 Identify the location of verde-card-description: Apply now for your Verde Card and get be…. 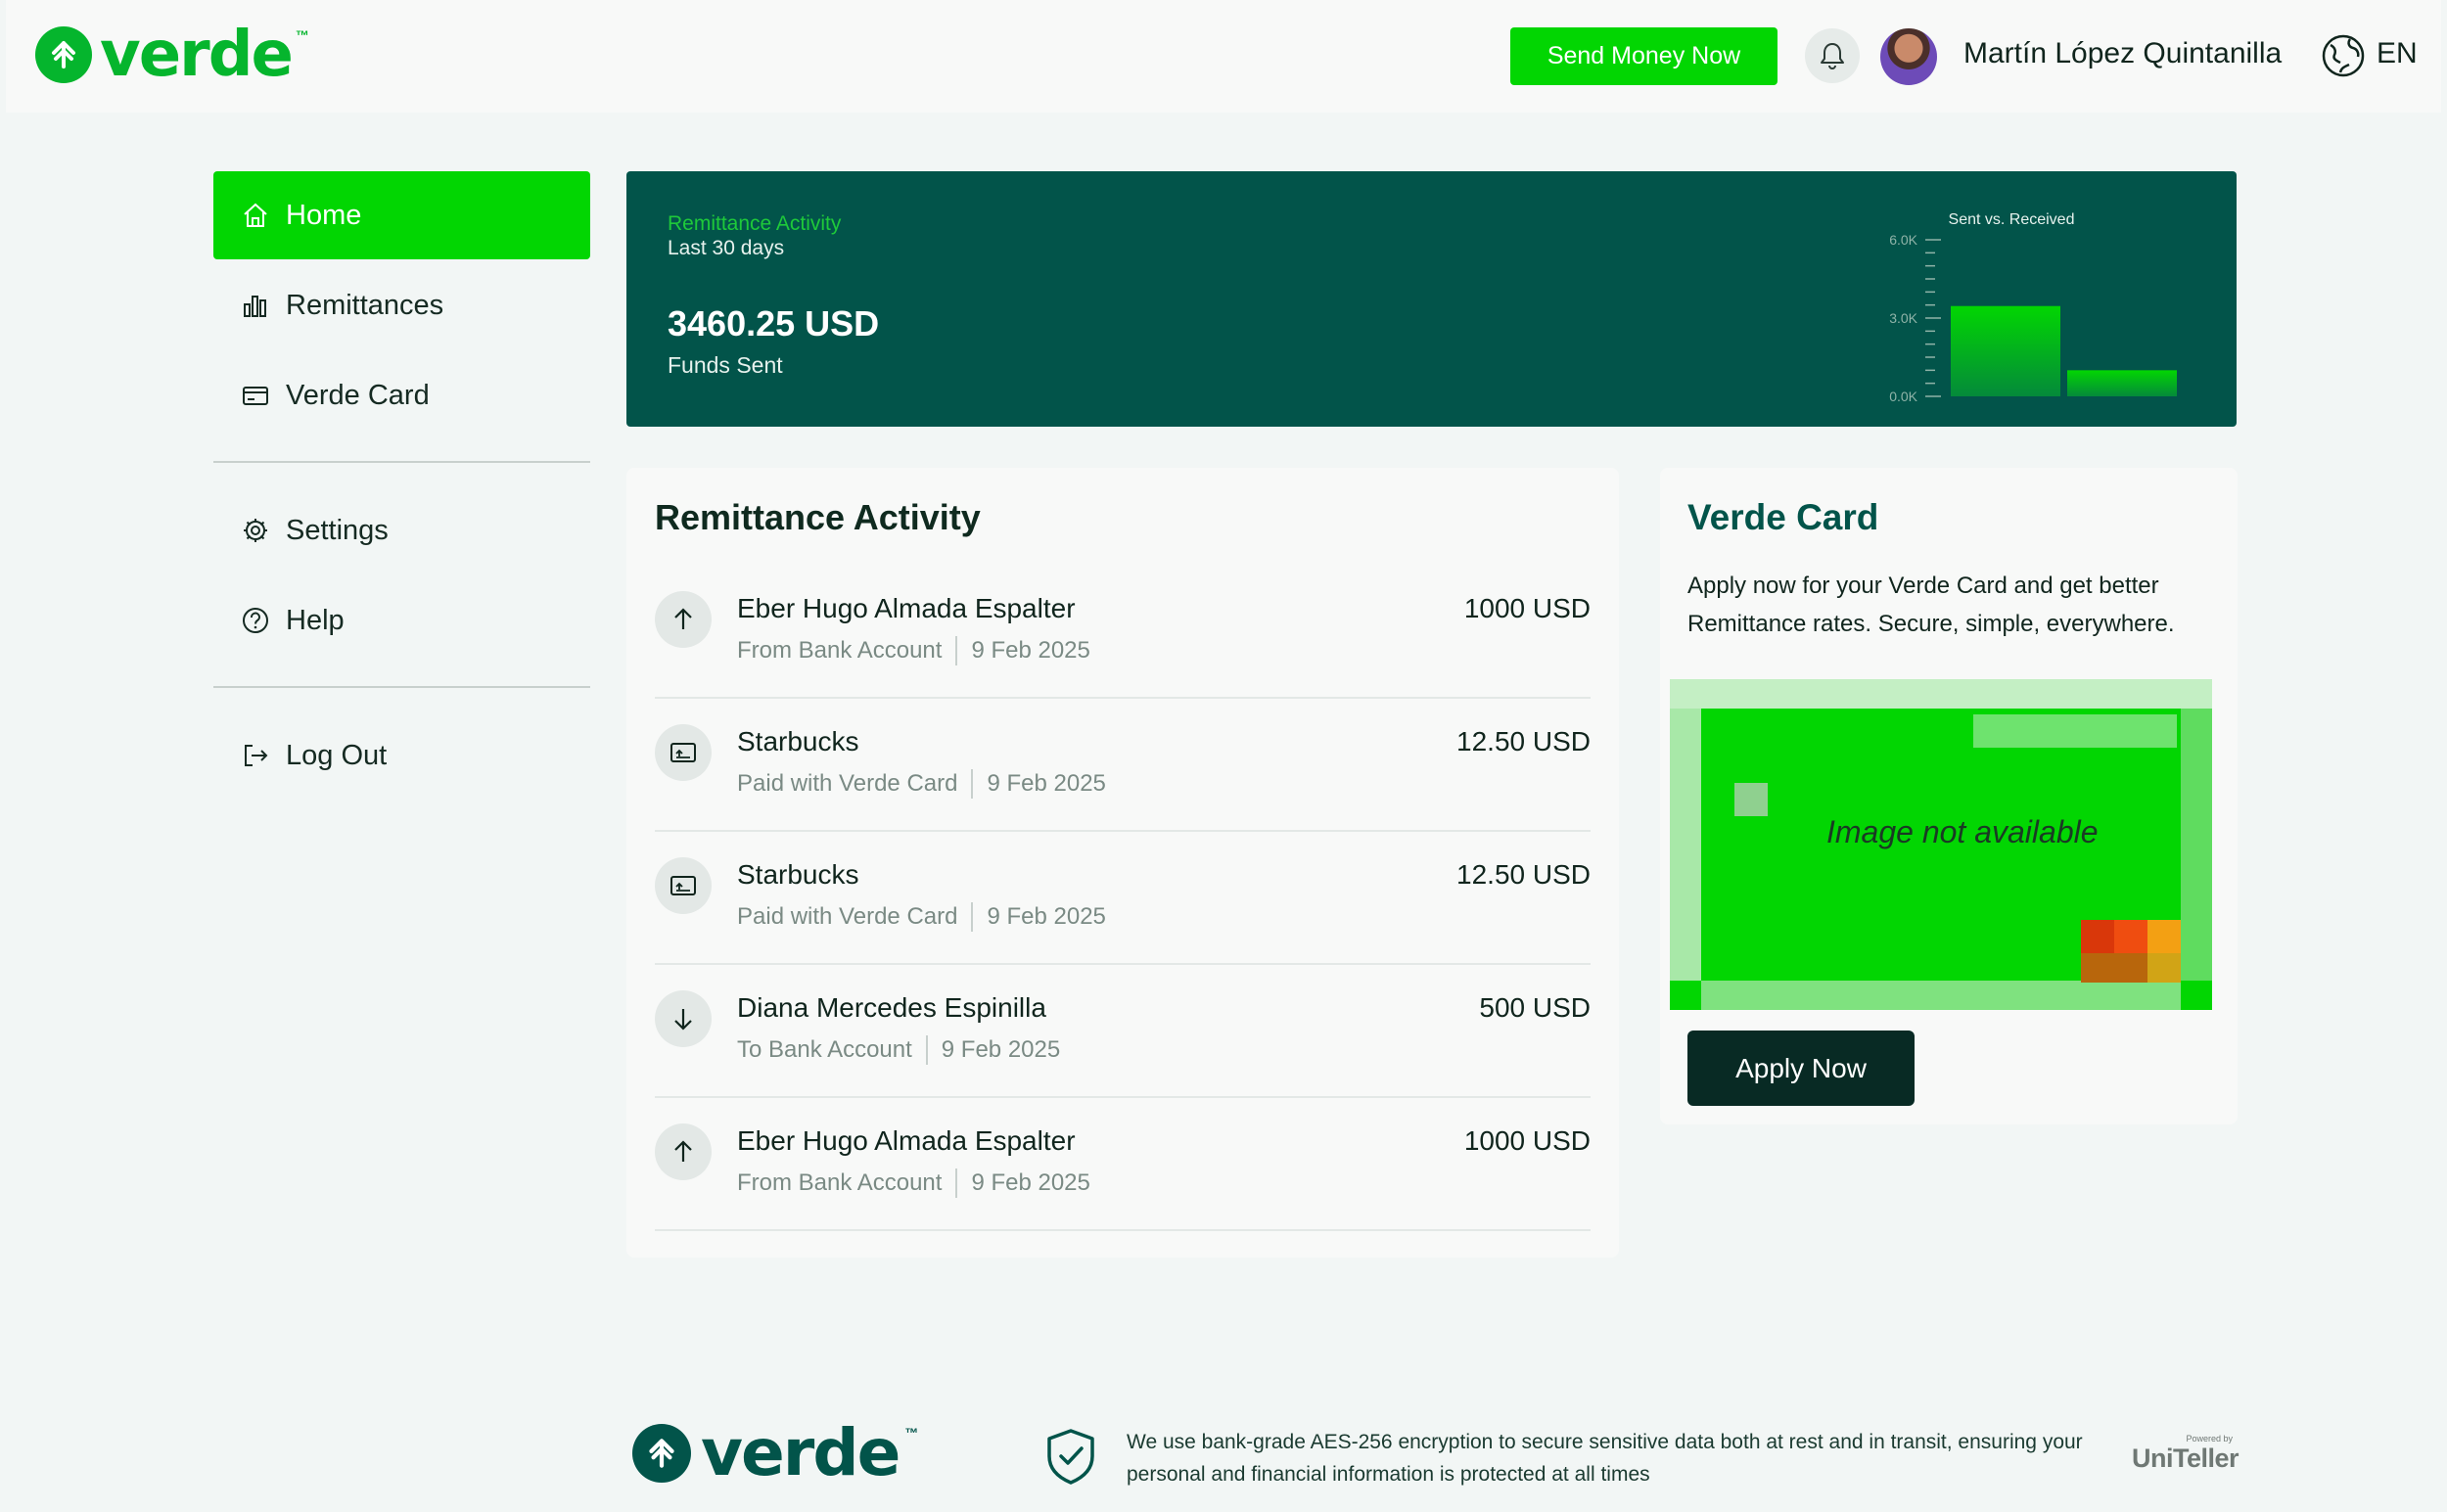
(1931, 605).